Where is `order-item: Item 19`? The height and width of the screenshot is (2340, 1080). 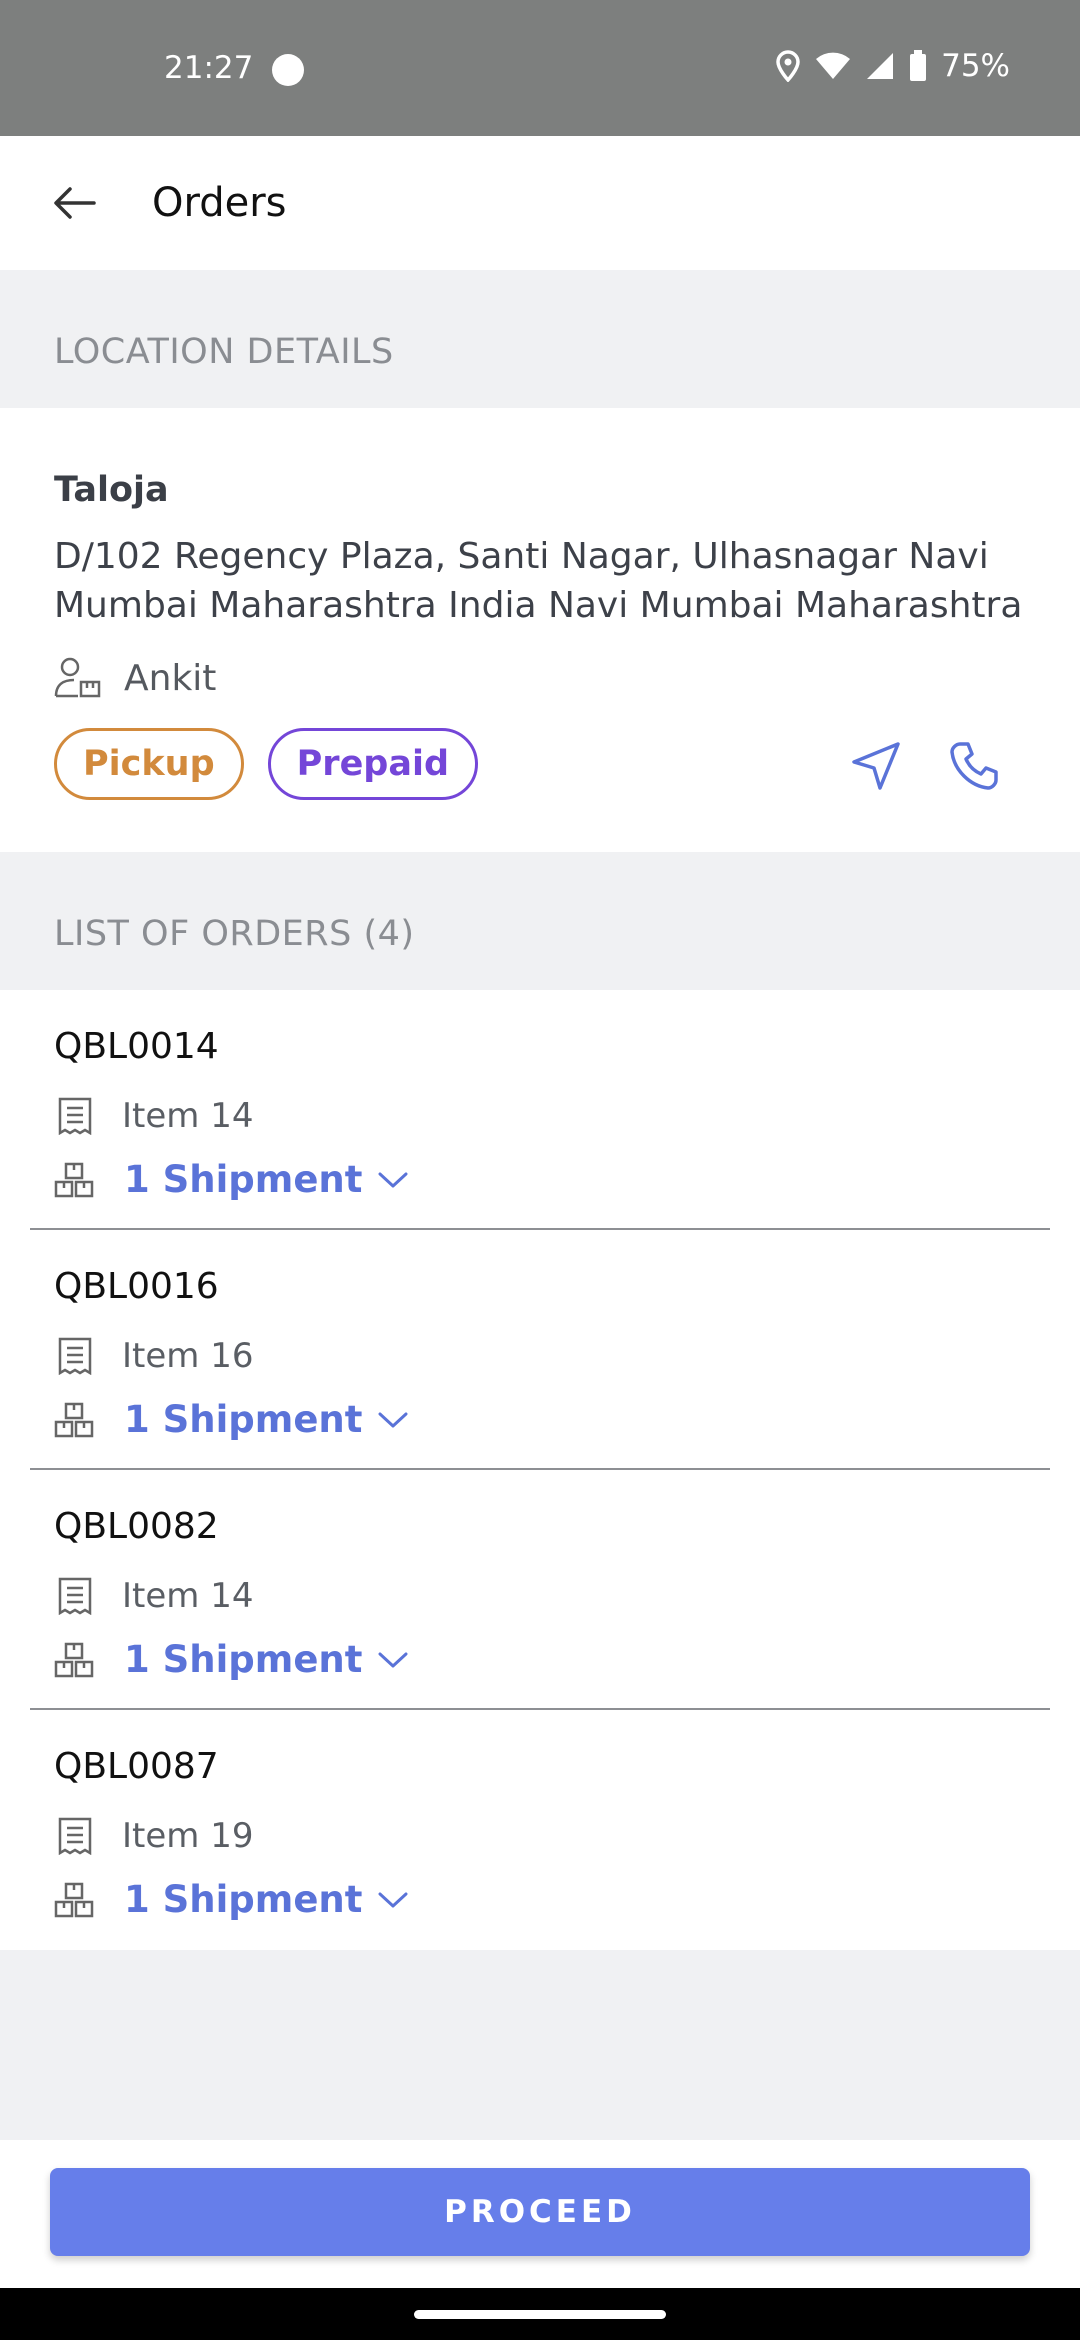 order-item: Item 19 is located at coordinates (188, 1836).